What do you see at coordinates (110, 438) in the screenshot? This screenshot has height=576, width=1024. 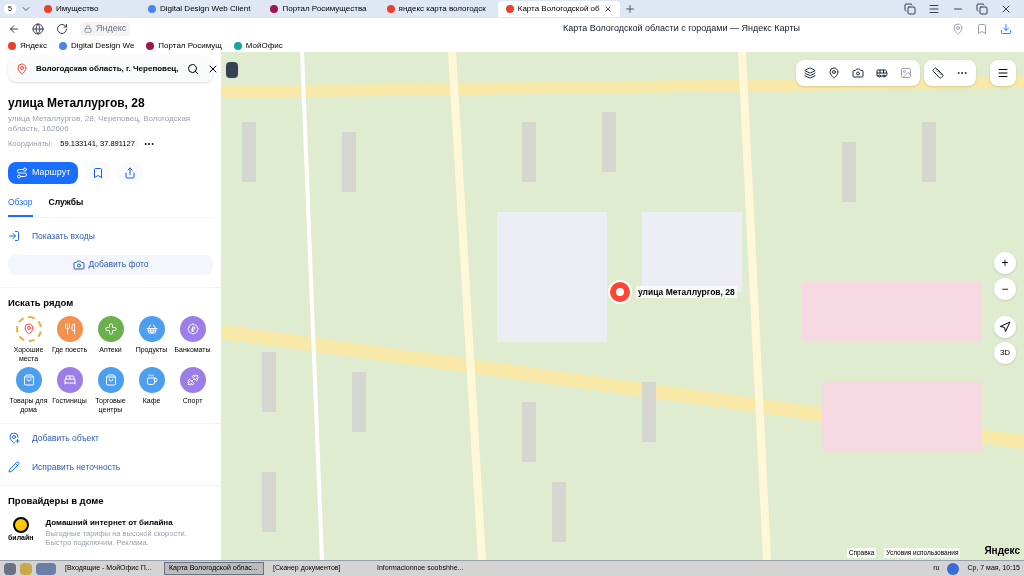 I see `action-link: Добавить объект` at bounding box center [110, 438].